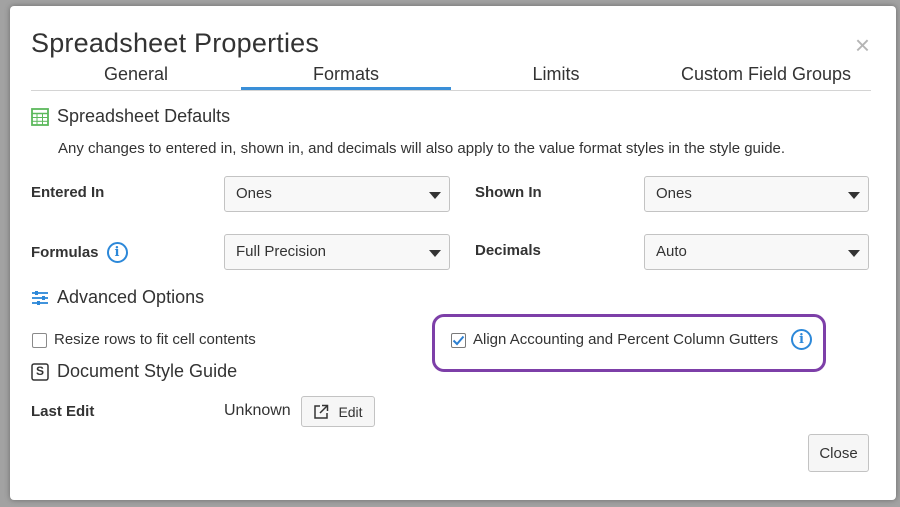 The width and height of the screenshot is (900, 507). I want to click on shown-in-select: Ones, so click(756, 194).